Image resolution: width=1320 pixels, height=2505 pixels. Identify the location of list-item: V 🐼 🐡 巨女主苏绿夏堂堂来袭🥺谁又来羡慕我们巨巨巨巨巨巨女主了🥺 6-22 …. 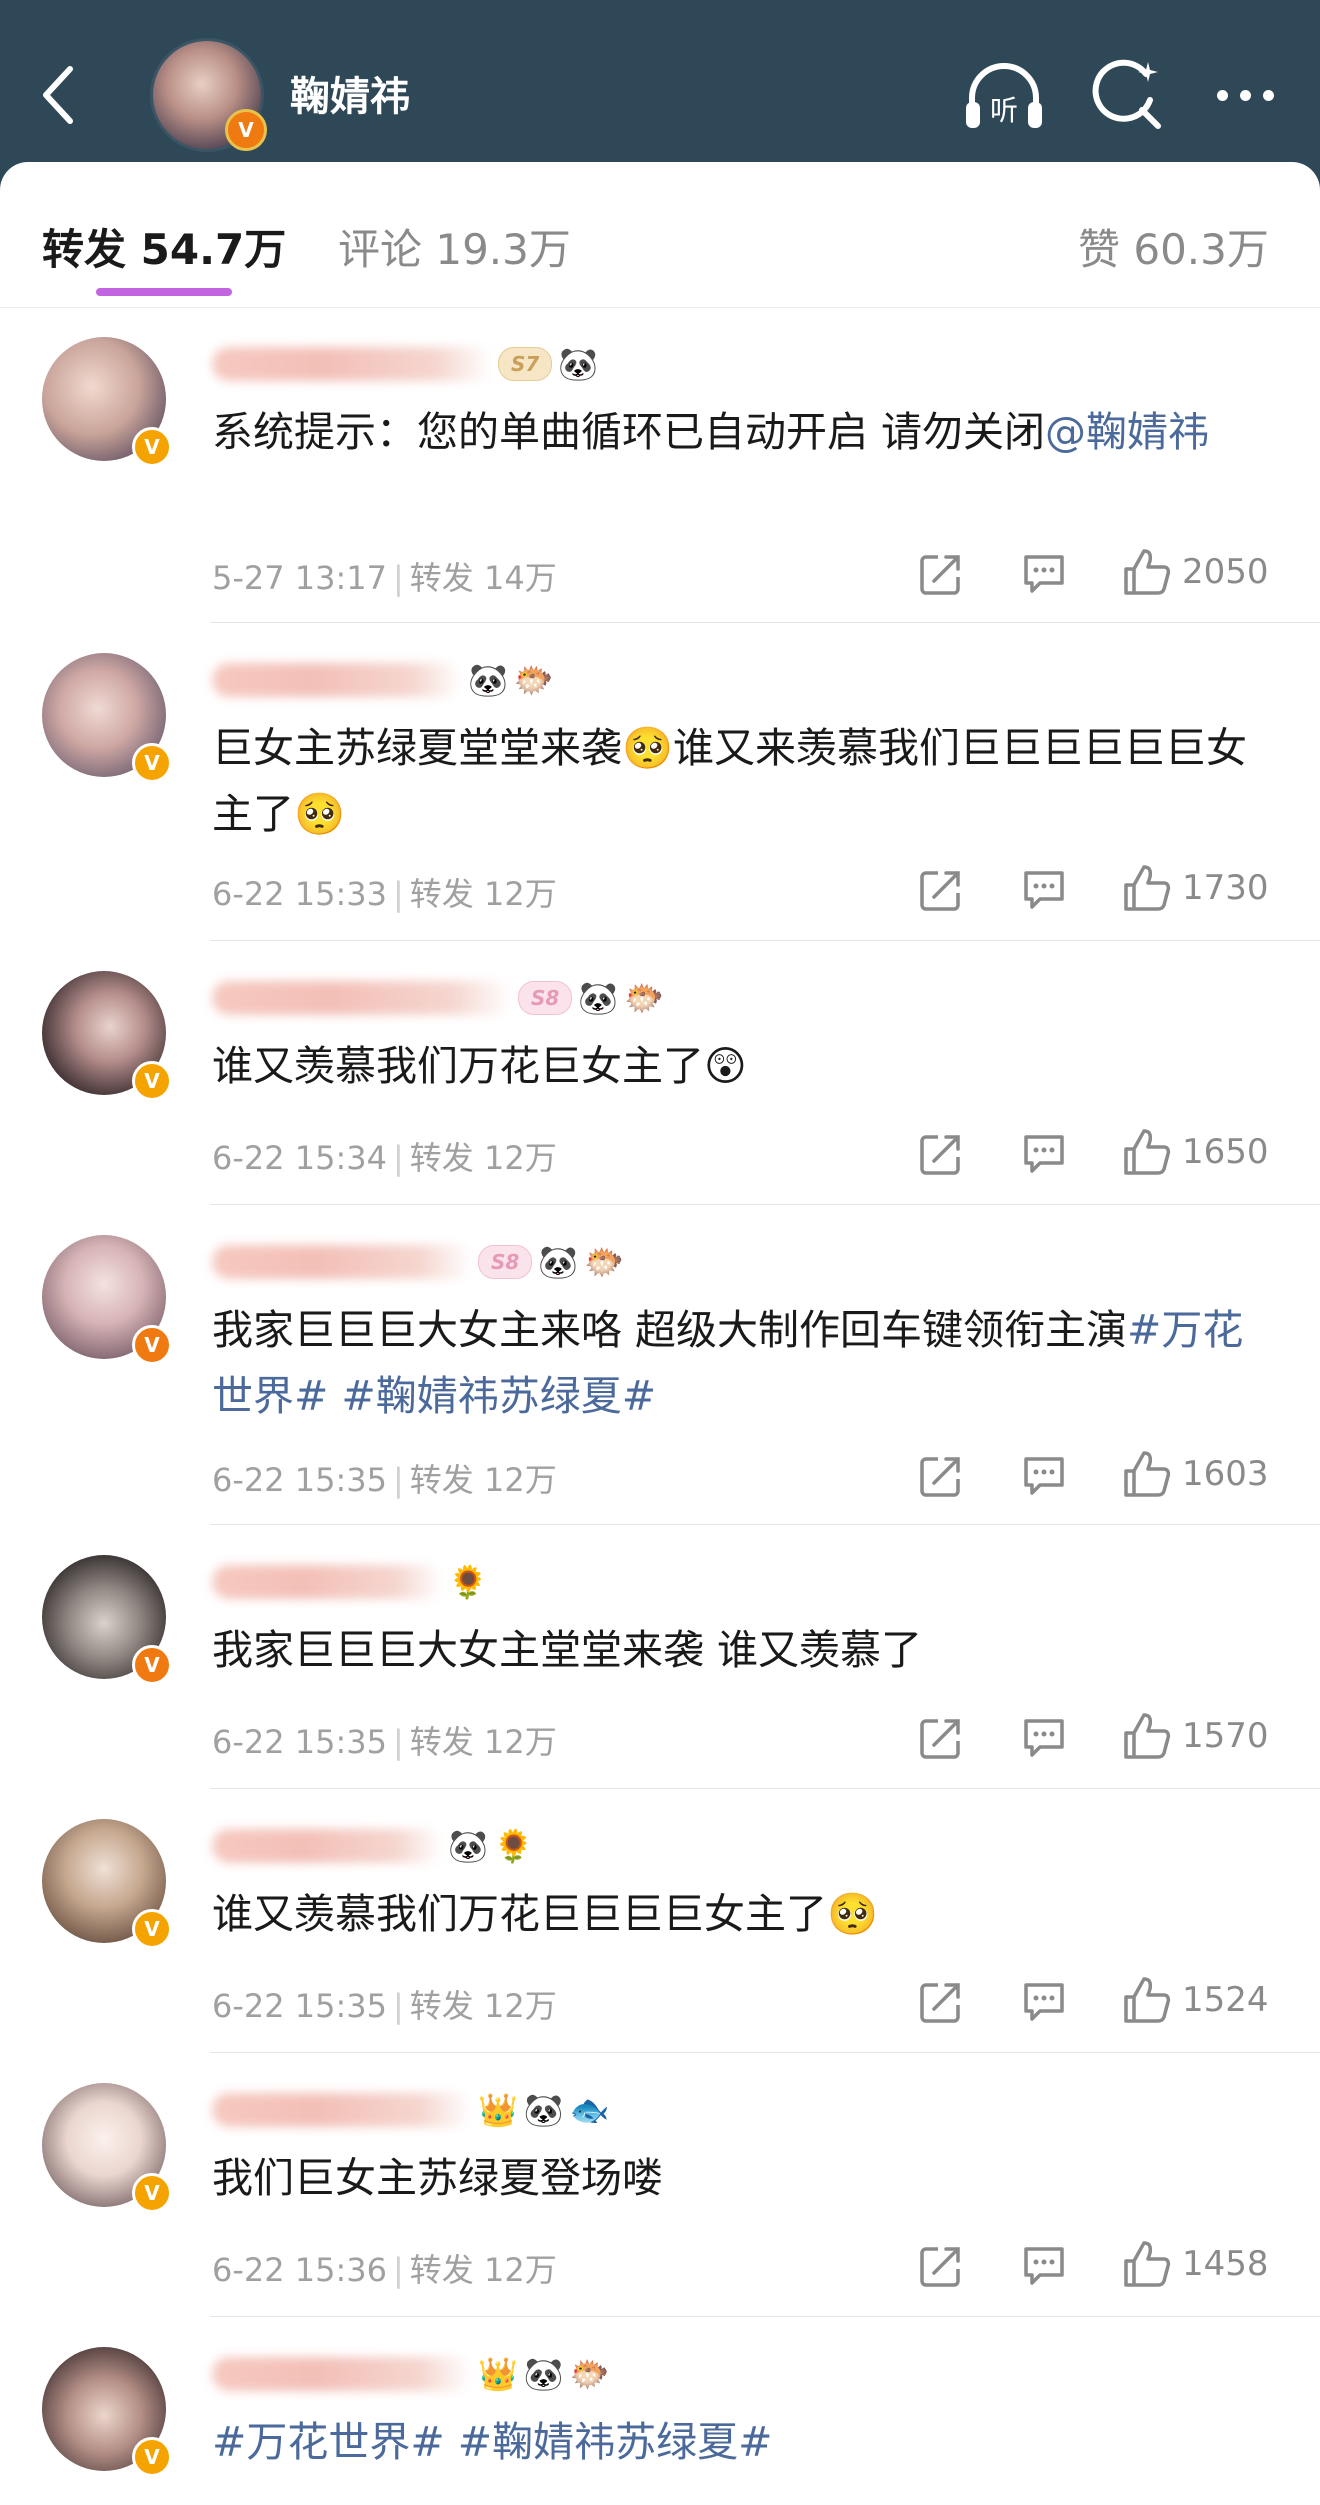
(660, 782).